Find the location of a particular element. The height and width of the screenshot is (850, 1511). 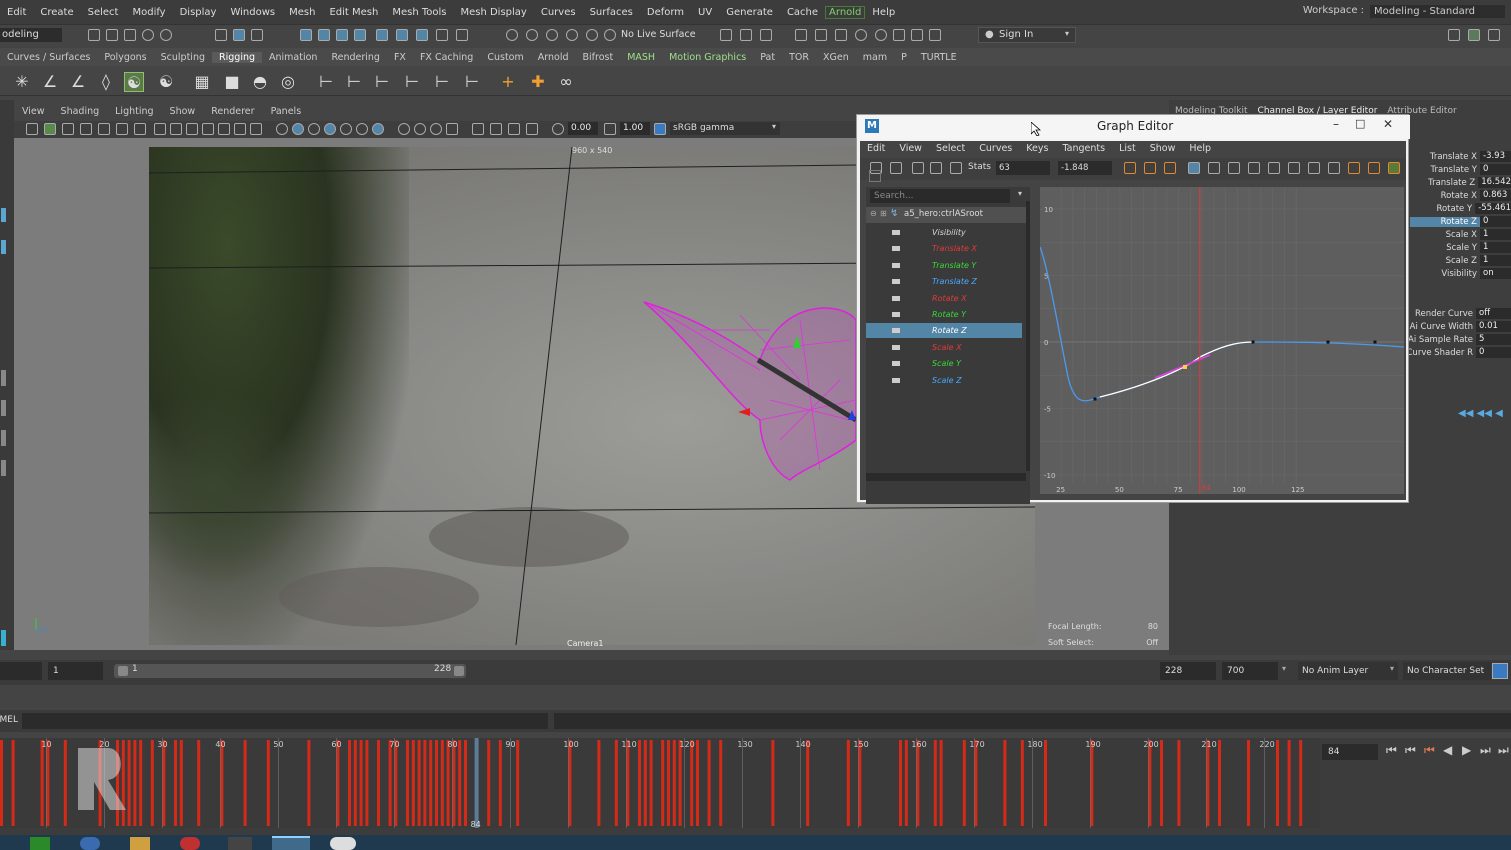

play-forward-icon: ▶ is located at coordinates (1466, 750).